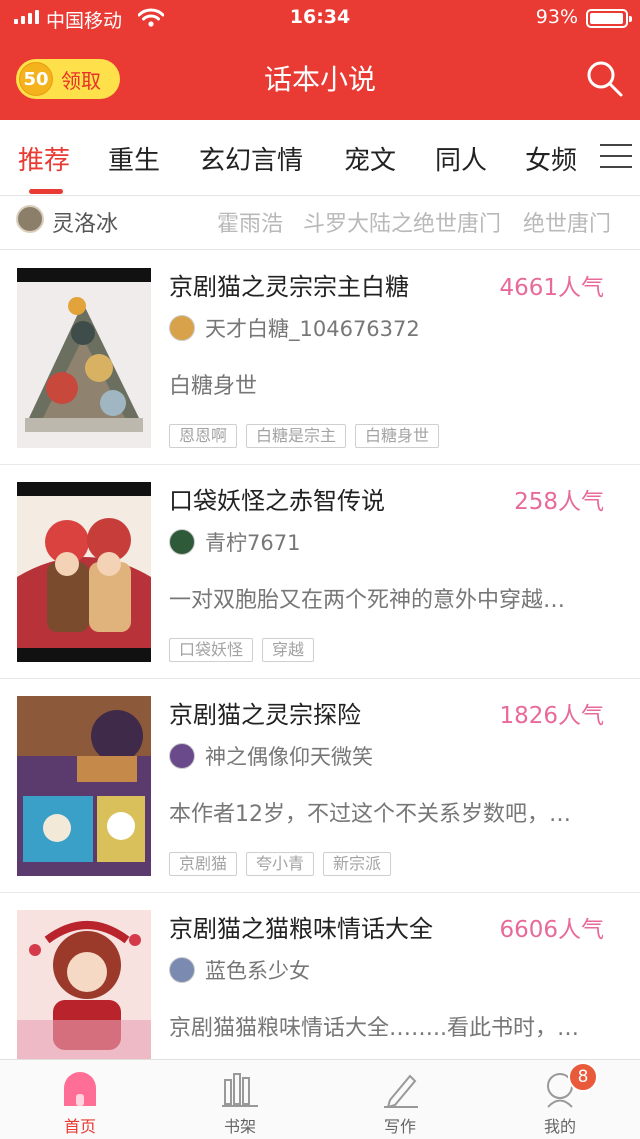 This screenshot has height=1139, width=640. Describe the element at coordinates (80, 1089) in the screenshot. I see `home-icon` at that location.